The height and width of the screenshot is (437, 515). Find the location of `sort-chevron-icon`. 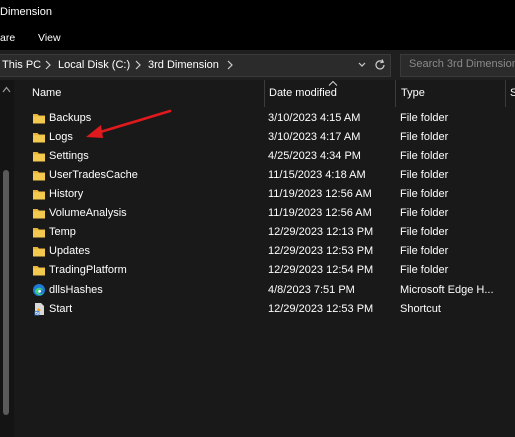

sort-chevron-icon is located at coordinates (333, 83).